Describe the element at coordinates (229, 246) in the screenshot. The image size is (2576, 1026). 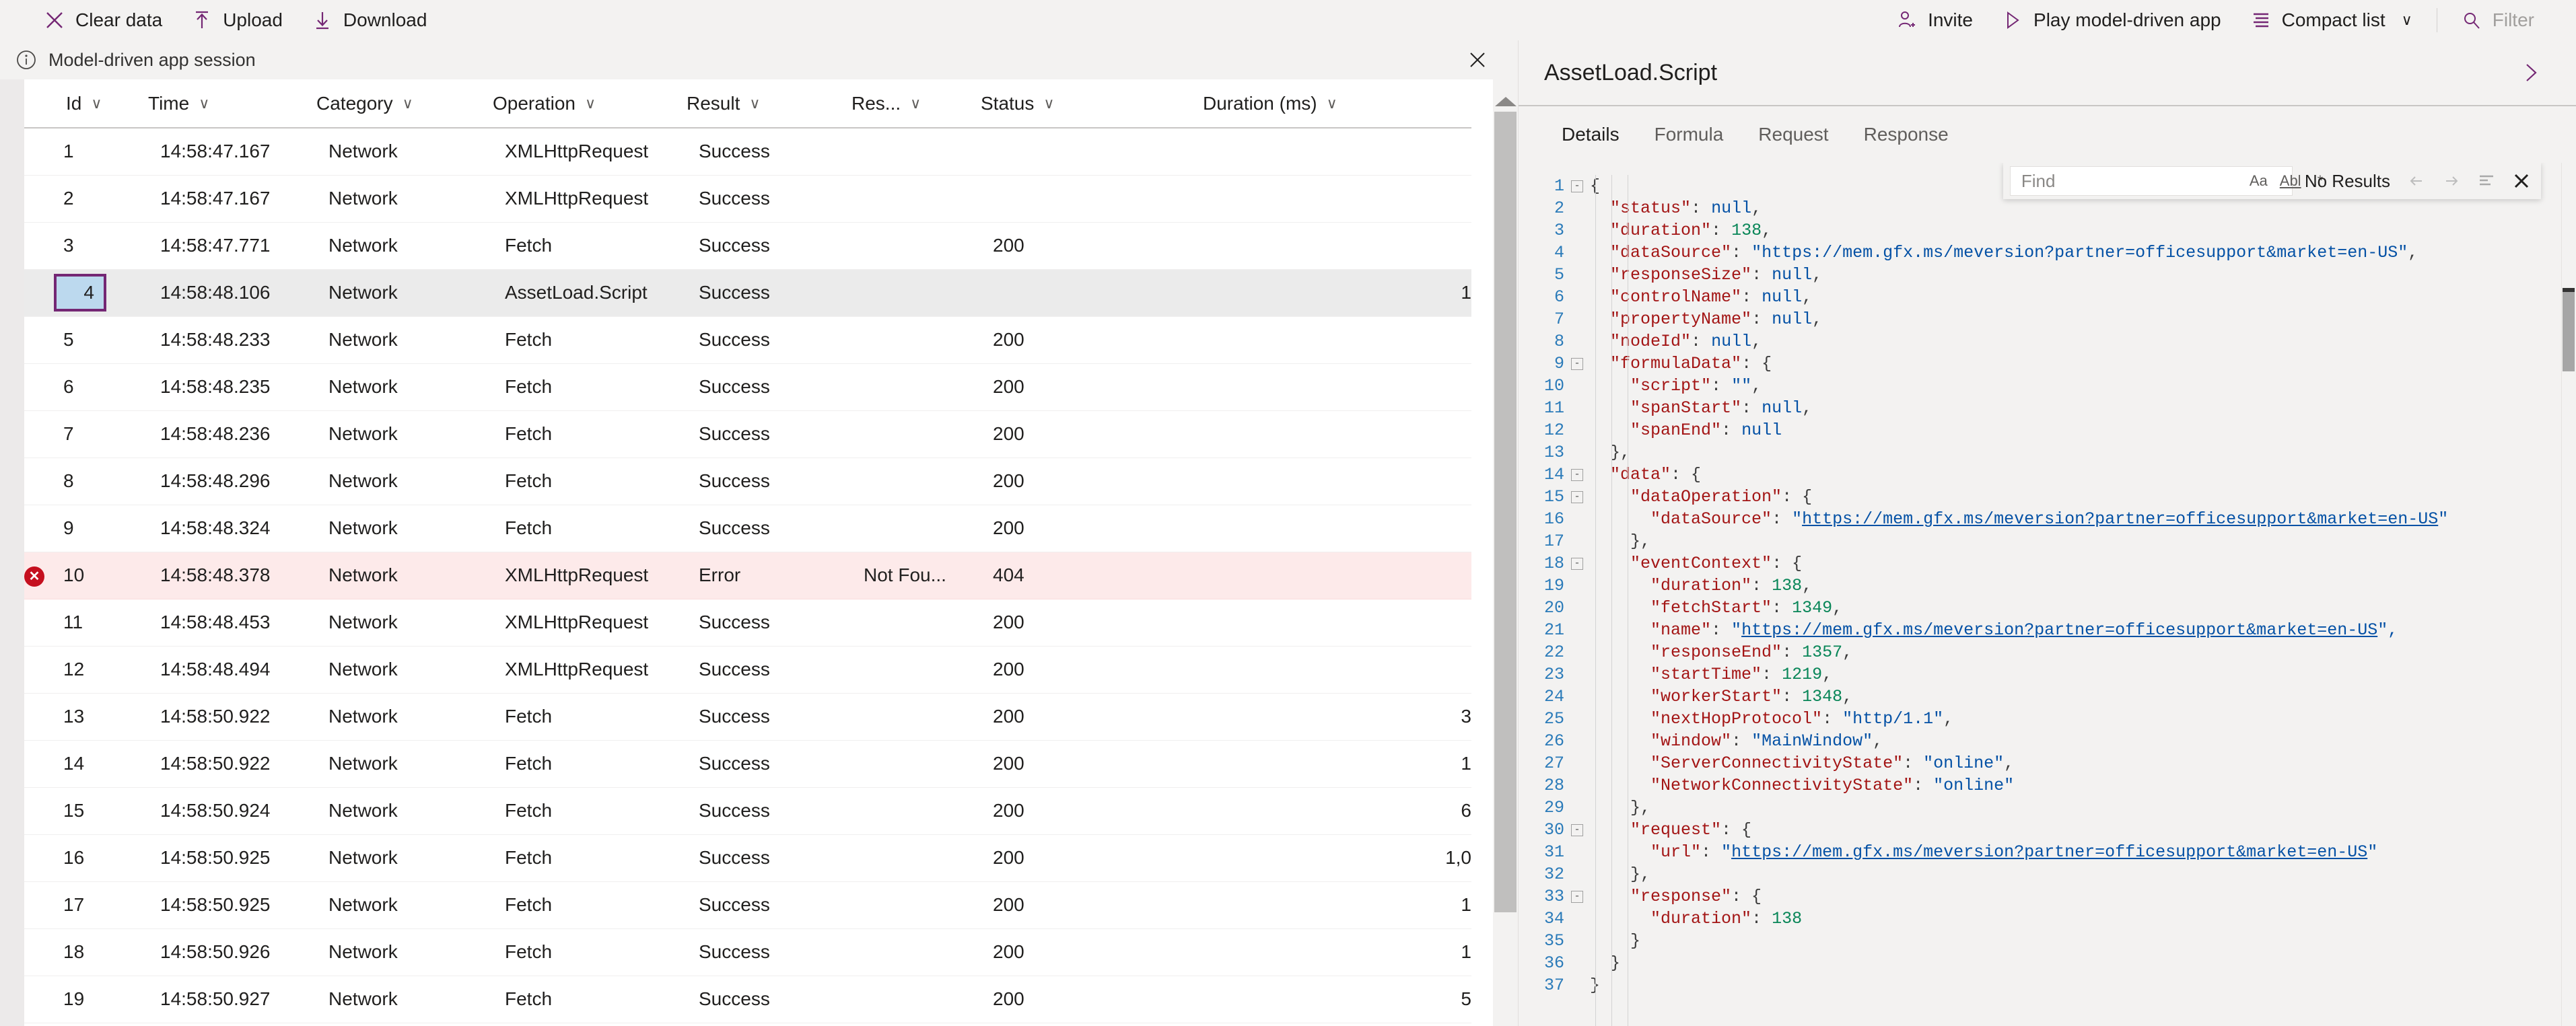
I see `cell-time: 14:58:47.771` at that location.